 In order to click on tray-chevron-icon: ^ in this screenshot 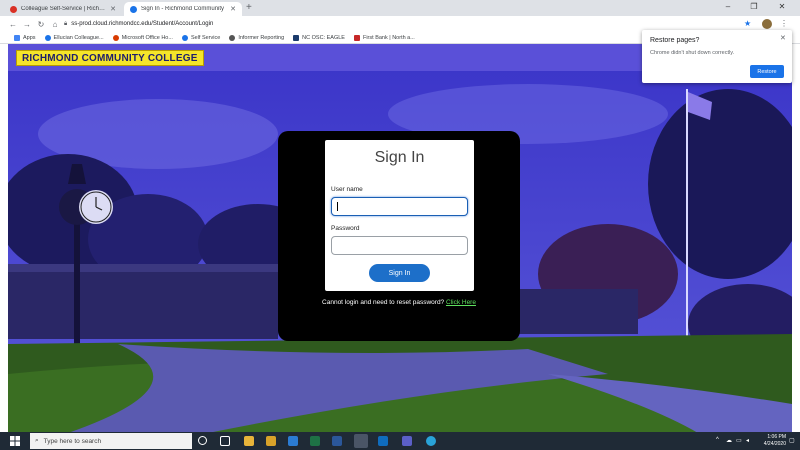, I will do `click(717, 440)`.